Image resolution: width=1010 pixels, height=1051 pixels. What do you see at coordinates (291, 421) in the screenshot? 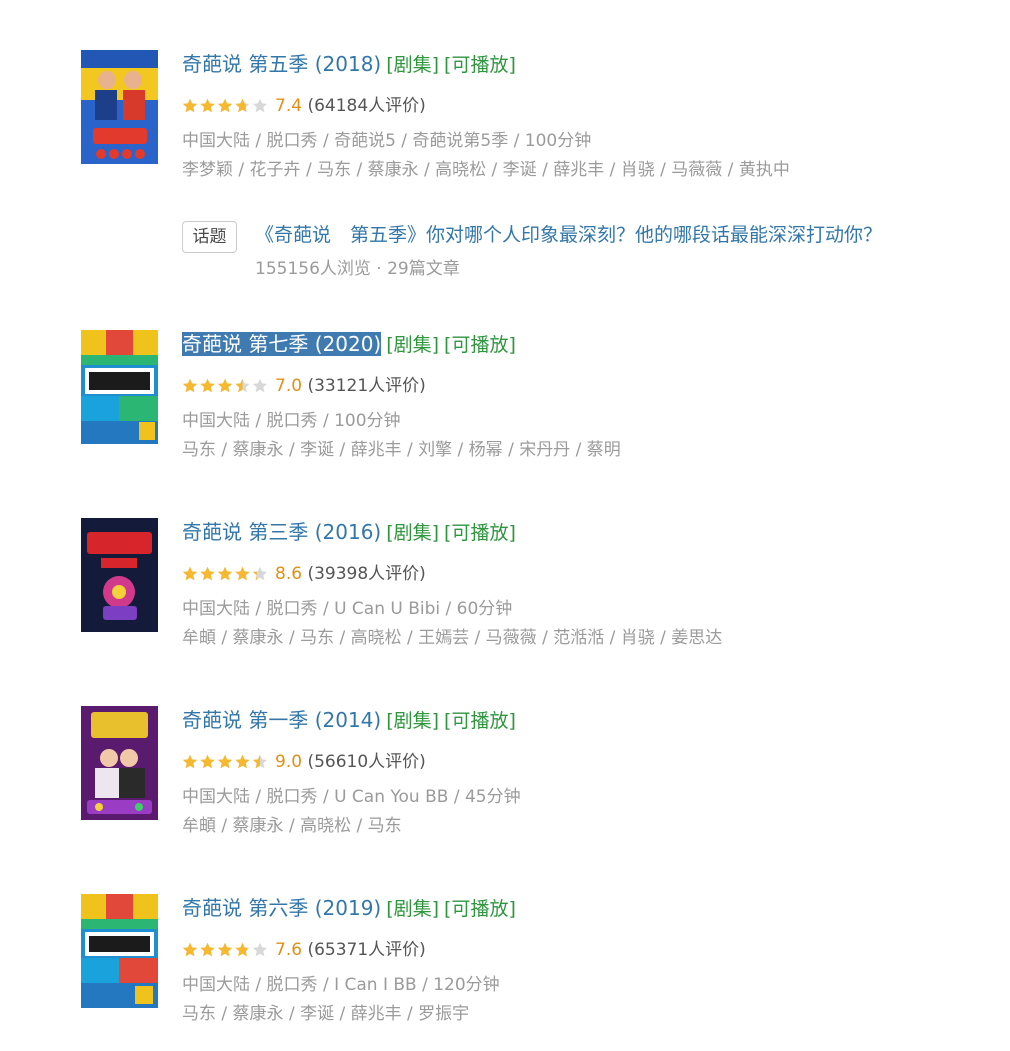
I see `meta-info: 中国大陆 / 脱口秀 / 100分钟` at bounding box center [291, 421].